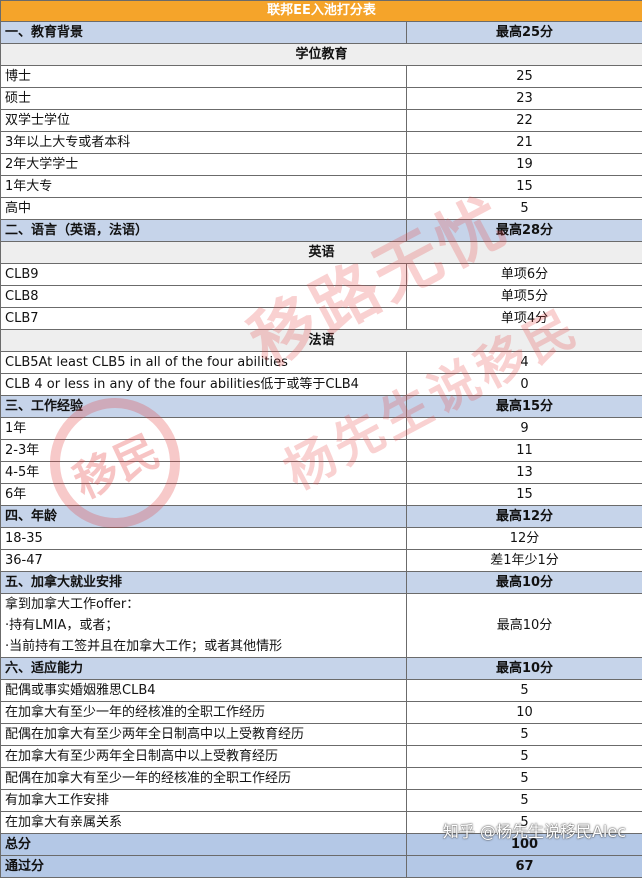 Image resolution: width=642 pixels, height=878 pixels. I want to click on section-language-max: 最高28分, so click(524, 231).